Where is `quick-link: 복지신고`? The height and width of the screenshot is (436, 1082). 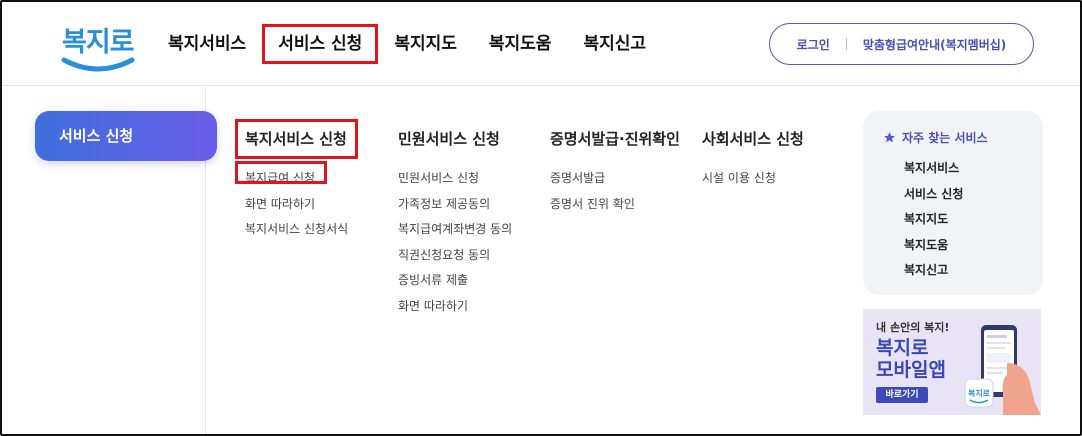
quick-link: 복지신고 is located at coordinates (933, 271).